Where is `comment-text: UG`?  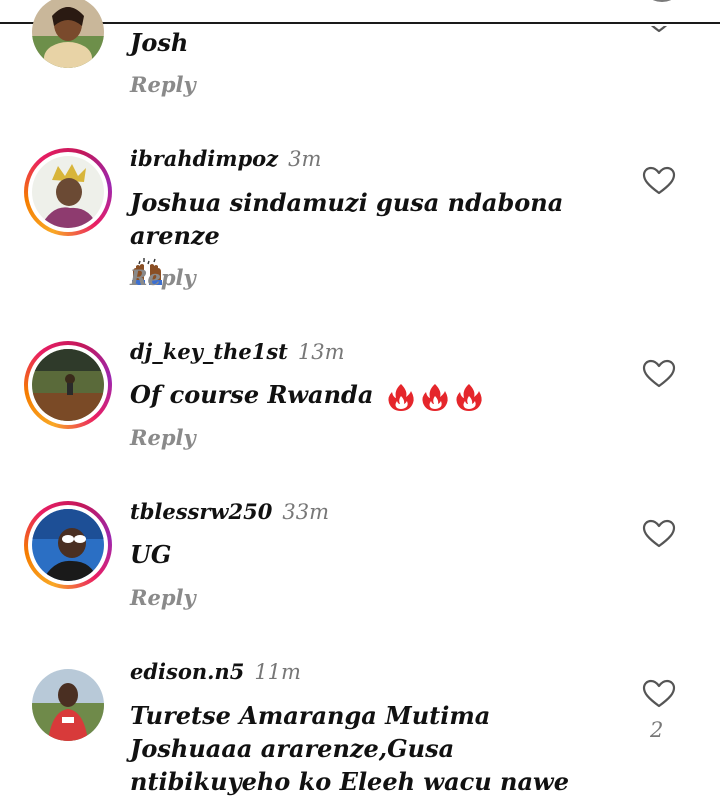
comment-text: UG is located at coordinates (151, 554).